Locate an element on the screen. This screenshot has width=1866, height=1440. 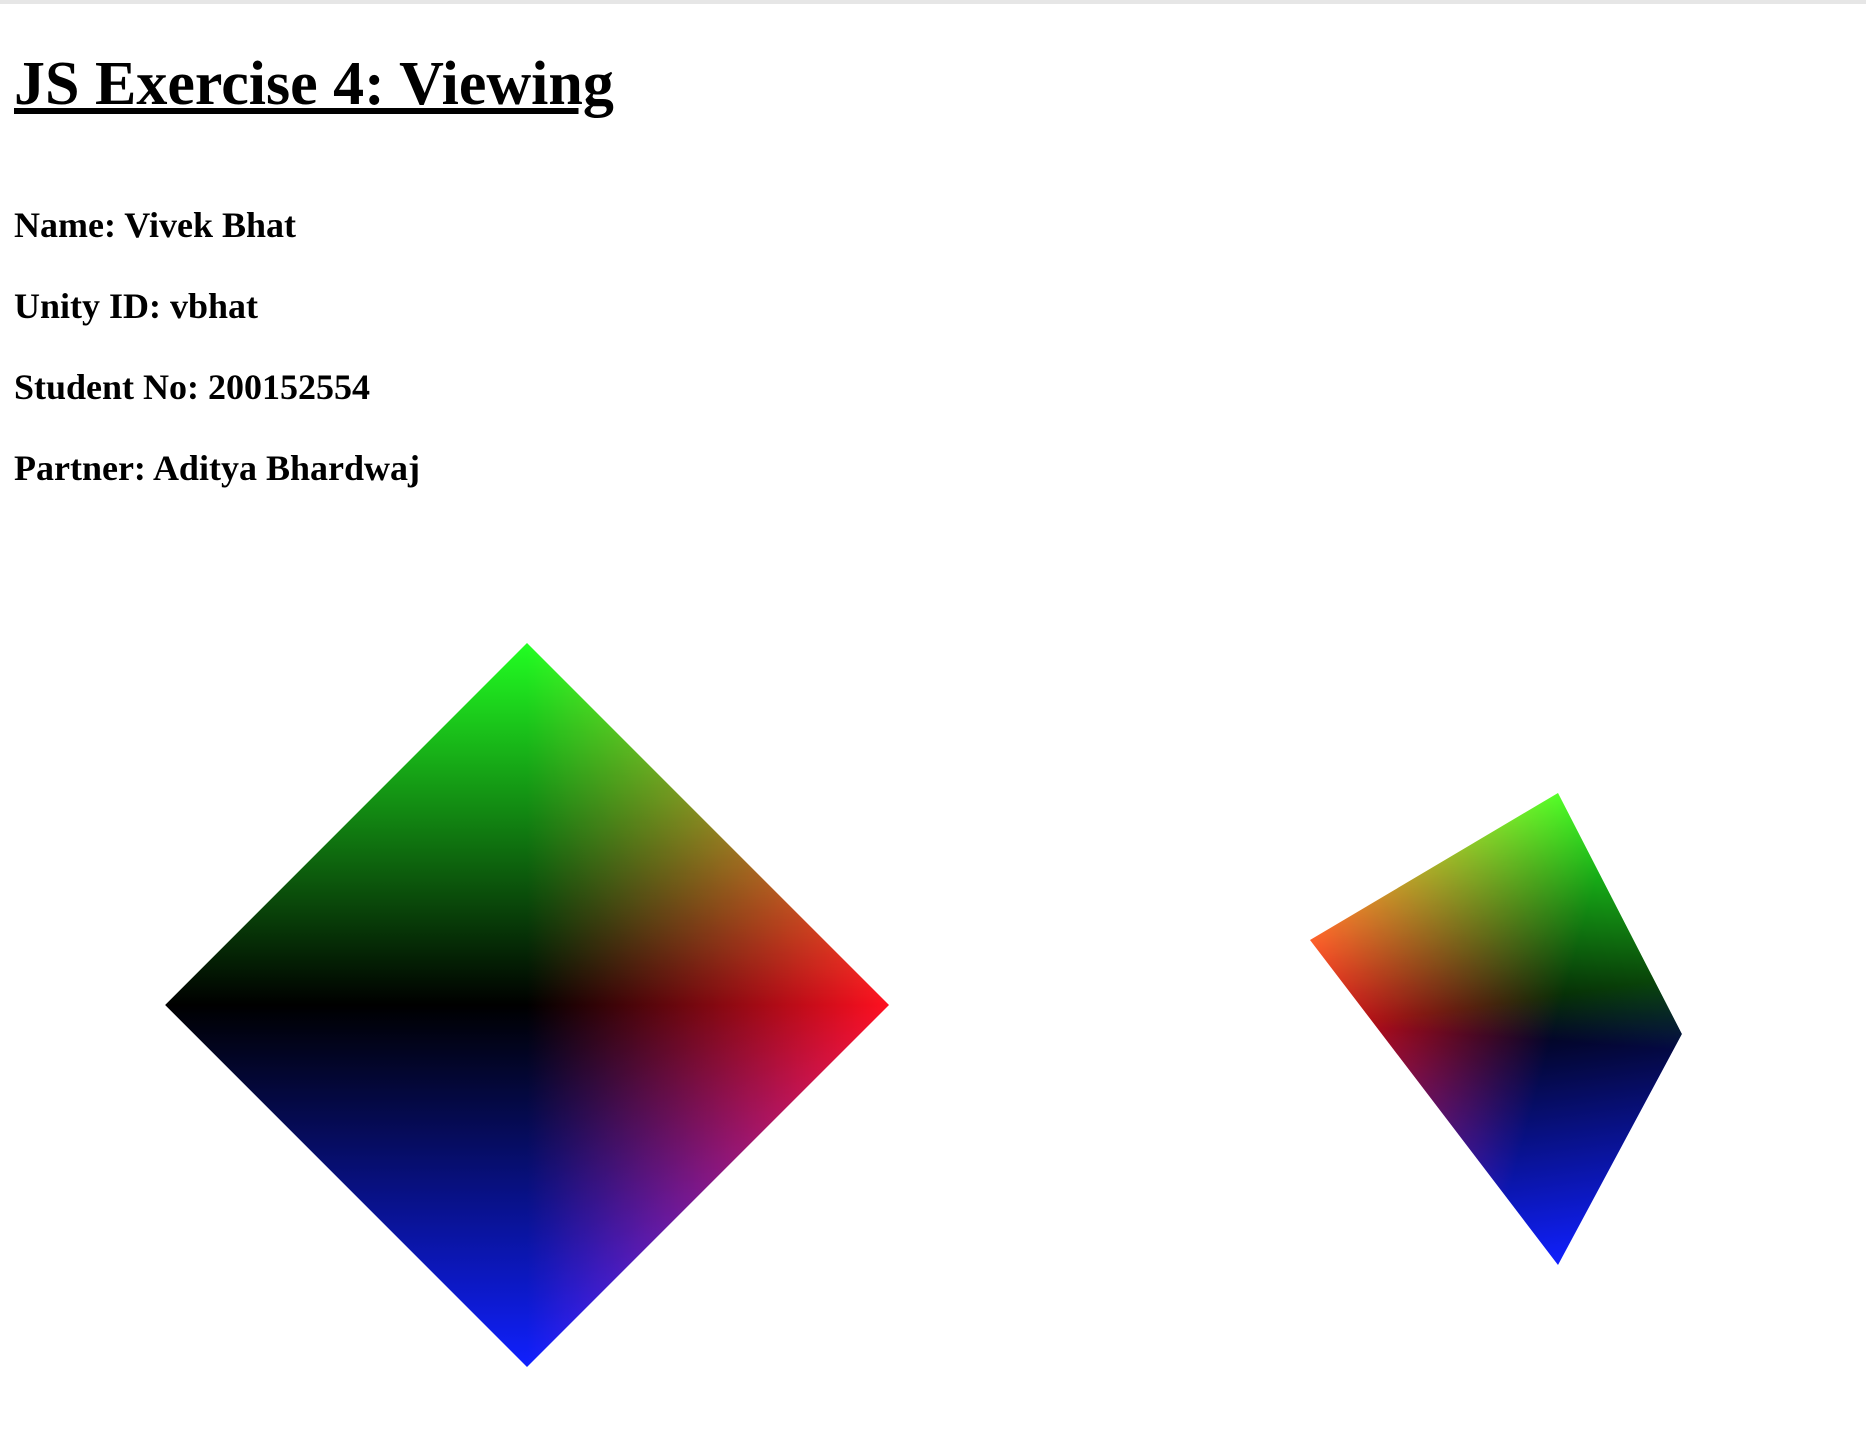
page-title: JS Exercise 4: Viewing is located at coordinates (314, 84).